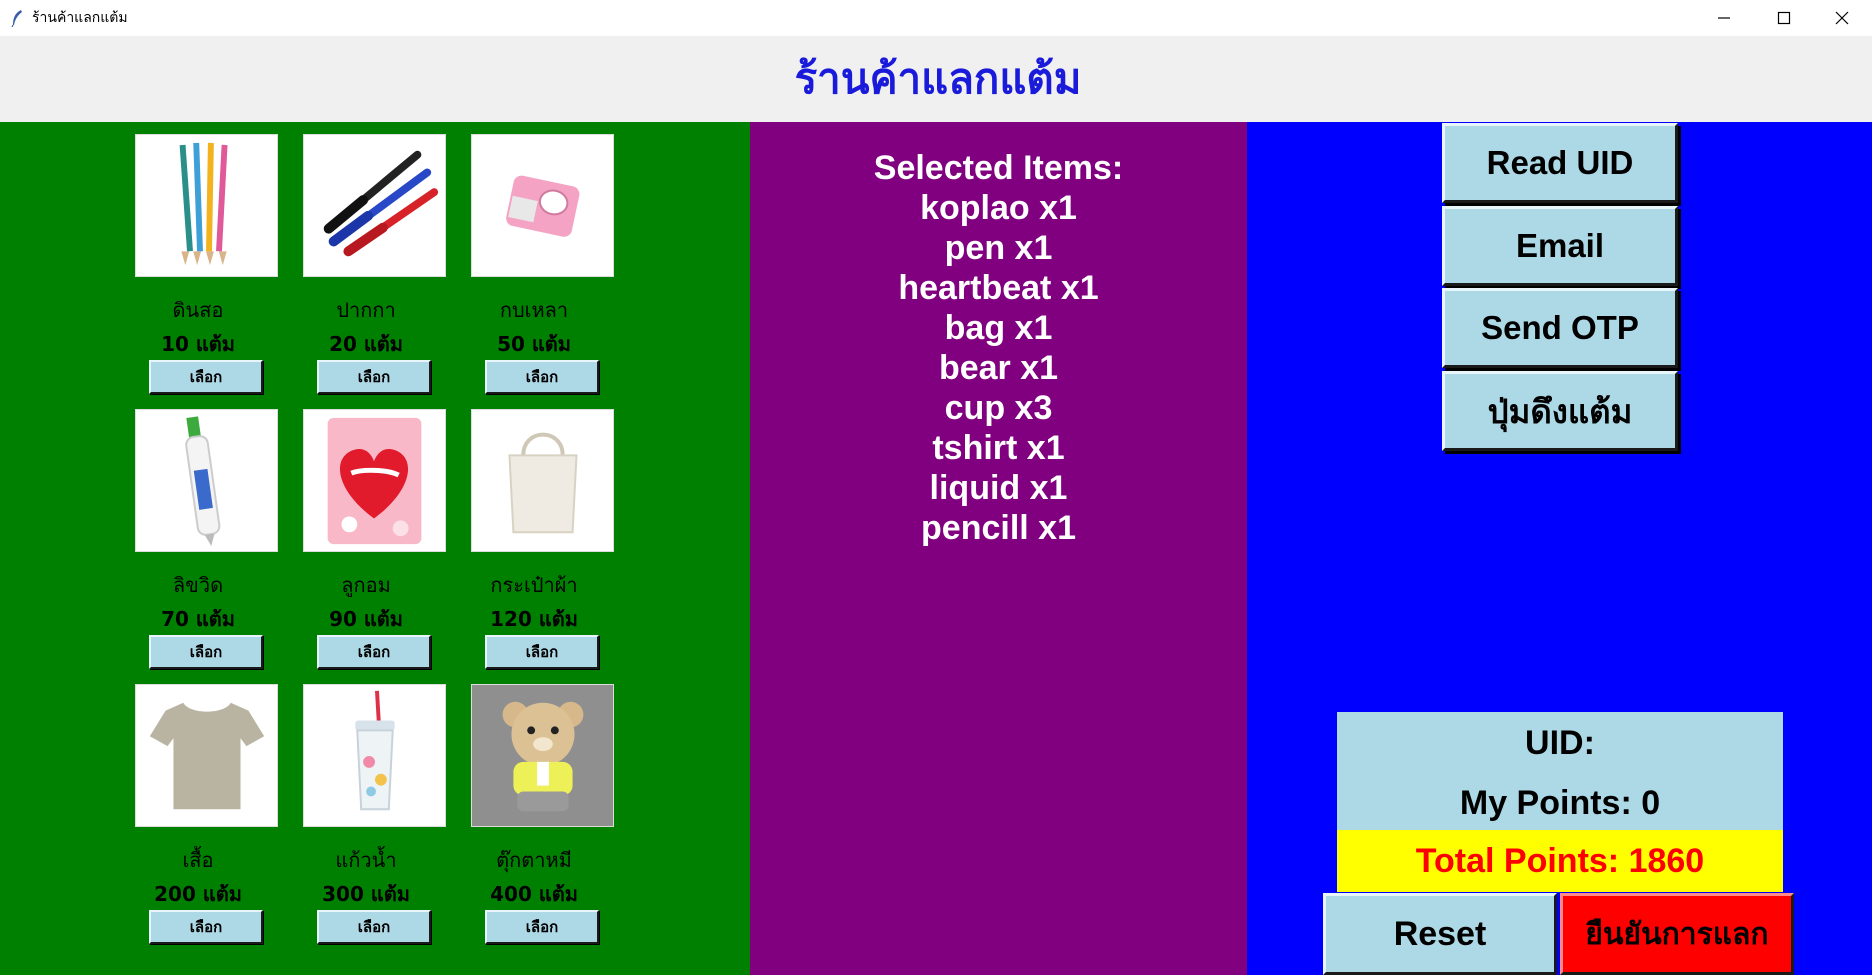 The image size is (1872, 975). I want to click on sharpener-image, so click(542, 205).